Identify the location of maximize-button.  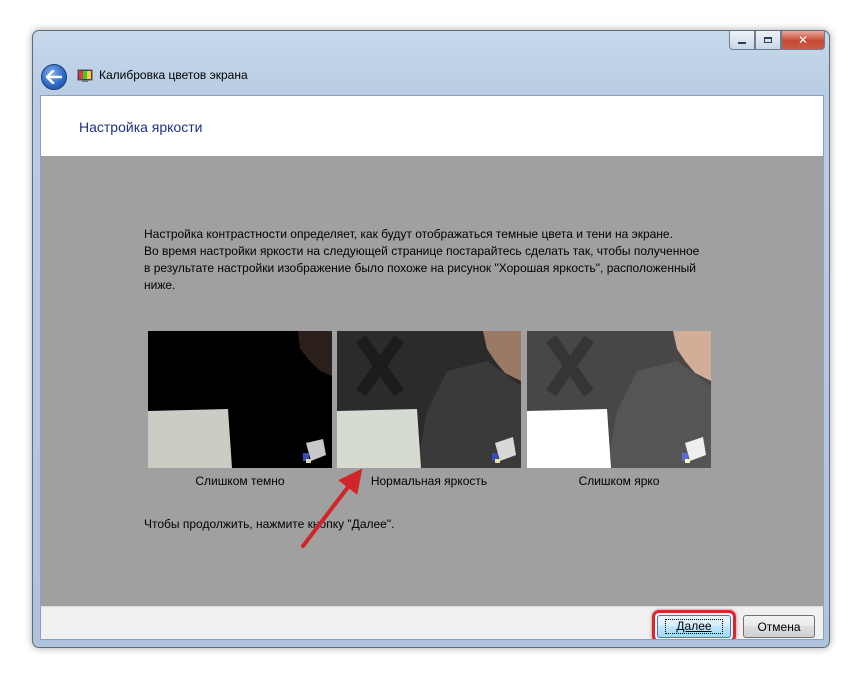
(768, 40).